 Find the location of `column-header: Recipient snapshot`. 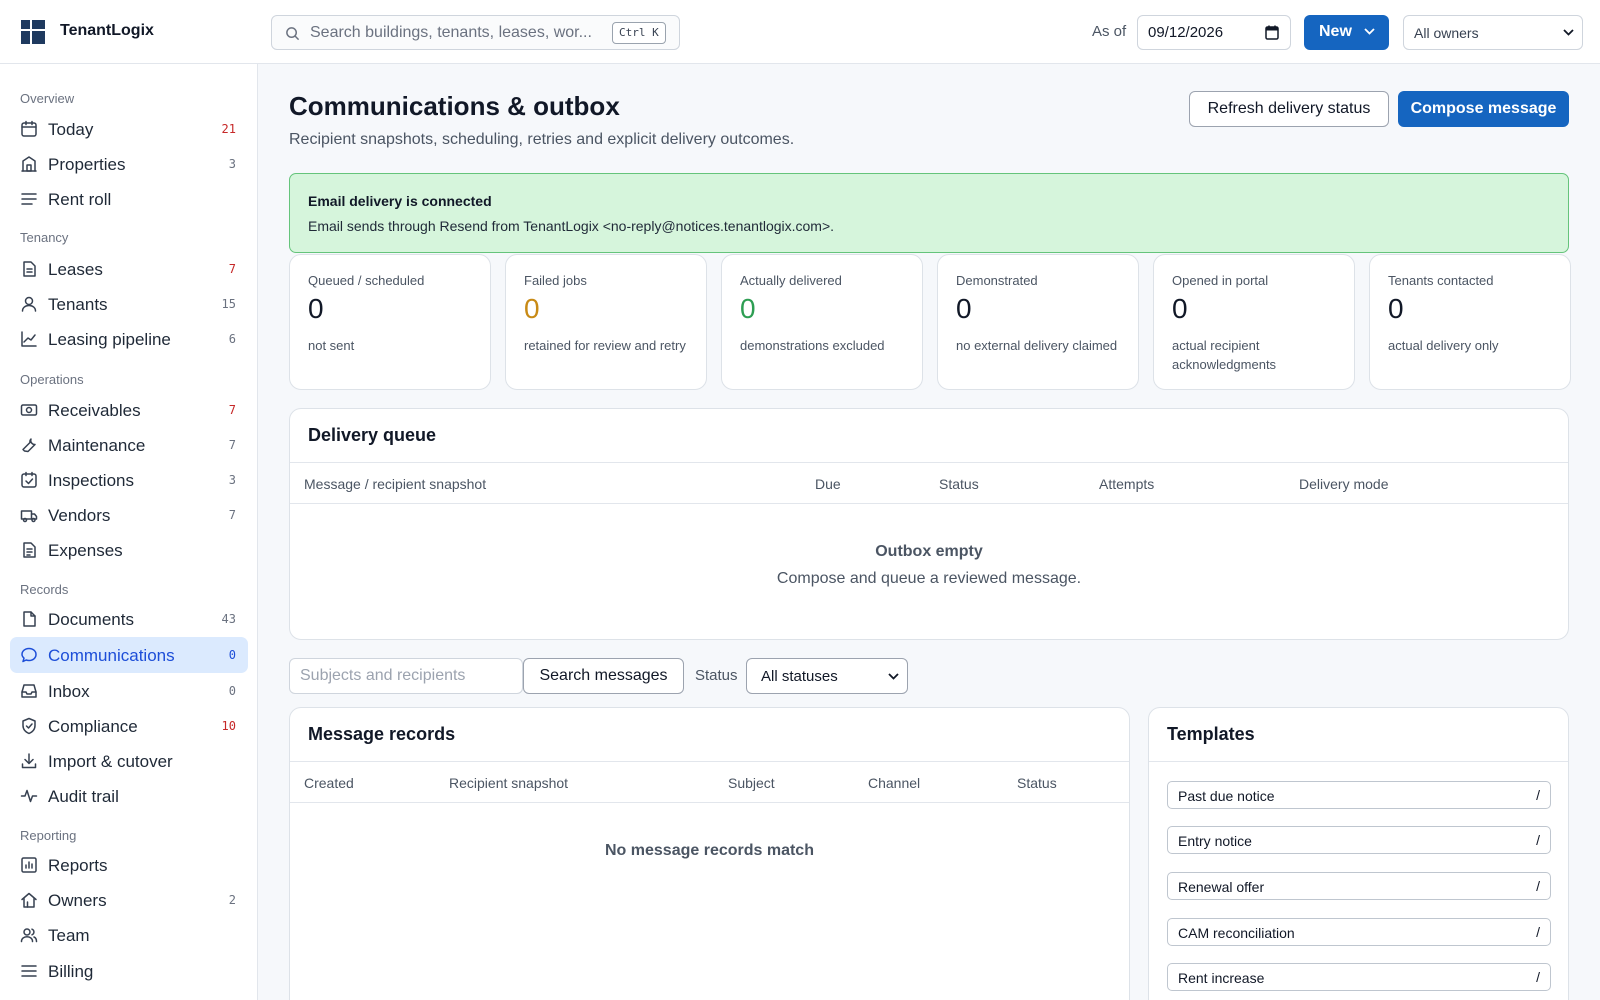

column-header: Recipient snapshot is located at coordinates (509, 783).